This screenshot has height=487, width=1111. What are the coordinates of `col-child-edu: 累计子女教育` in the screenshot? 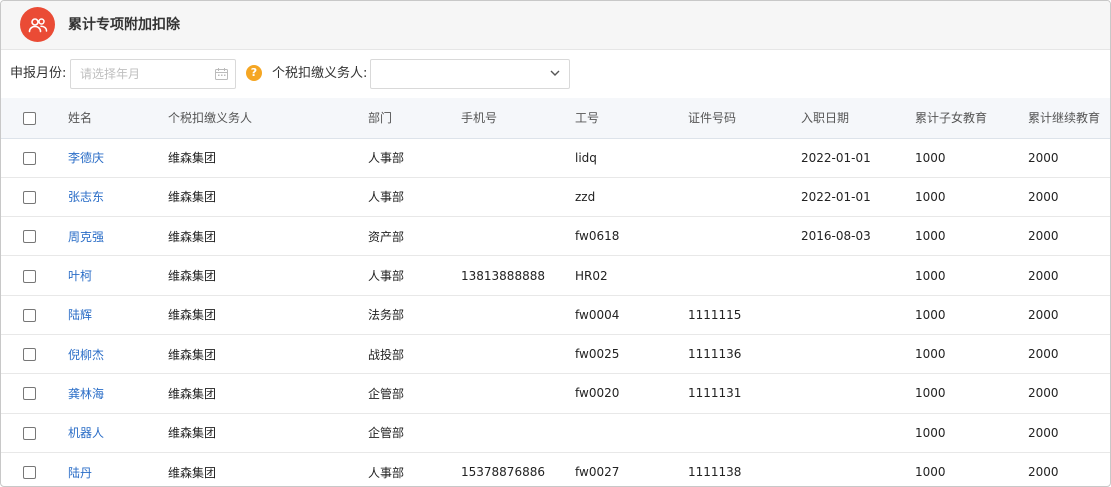 It's located at (971, 118).